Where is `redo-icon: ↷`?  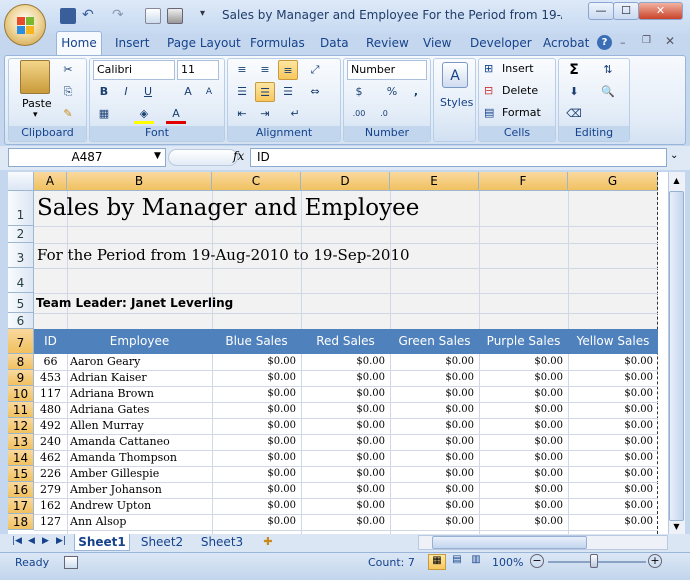
redo-icon: ↷ is located at coordinates (120, 16).